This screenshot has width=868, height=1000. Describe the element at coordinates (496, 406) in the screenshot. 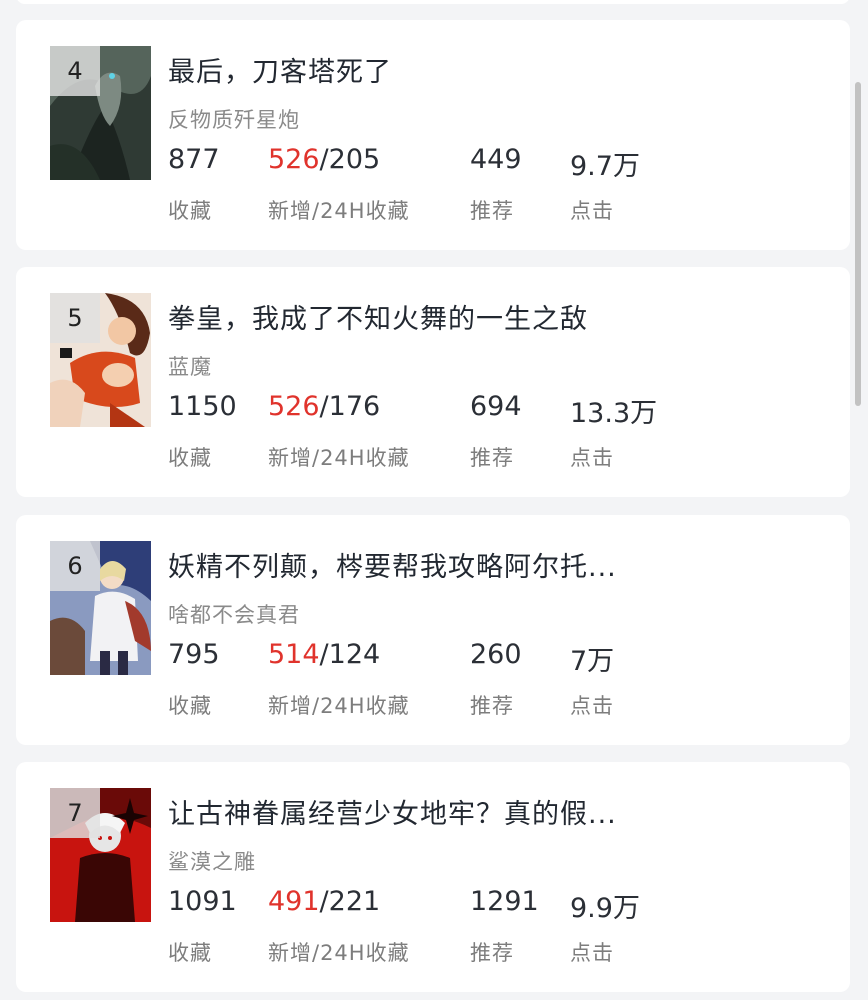

I see `recommend-count: 694` at that location.